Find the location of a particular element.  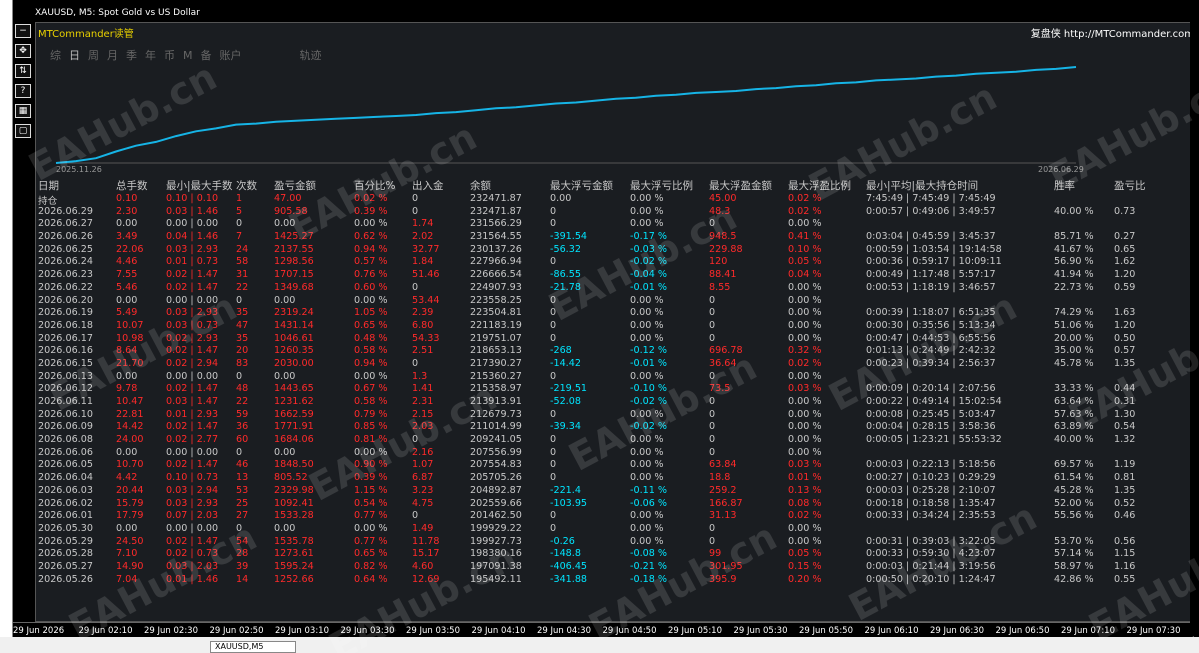

cell-5: 0.65 % is located at coordinates (371, 325).